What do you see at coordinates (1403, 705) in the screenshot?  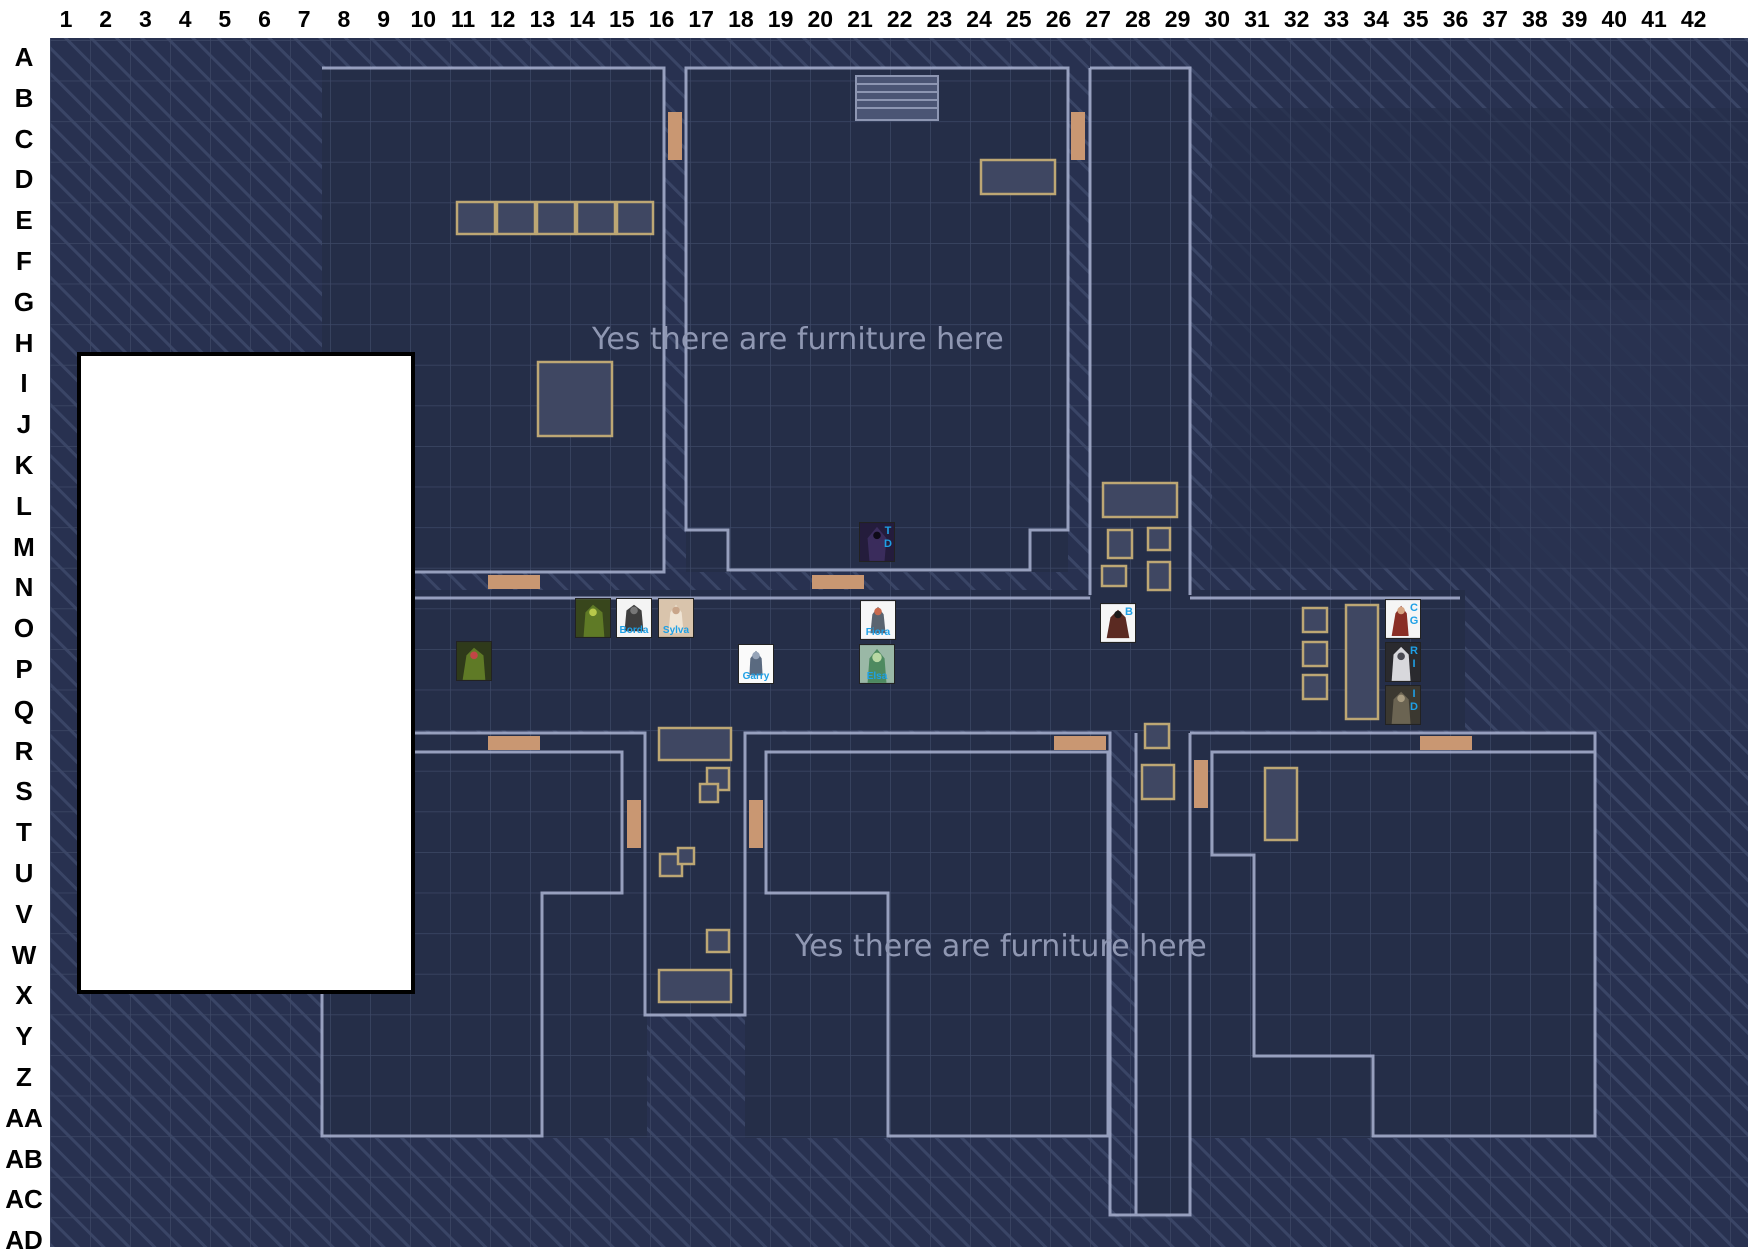 I see `token-dark-rogue: ID` at bounding box center [1403, 705].